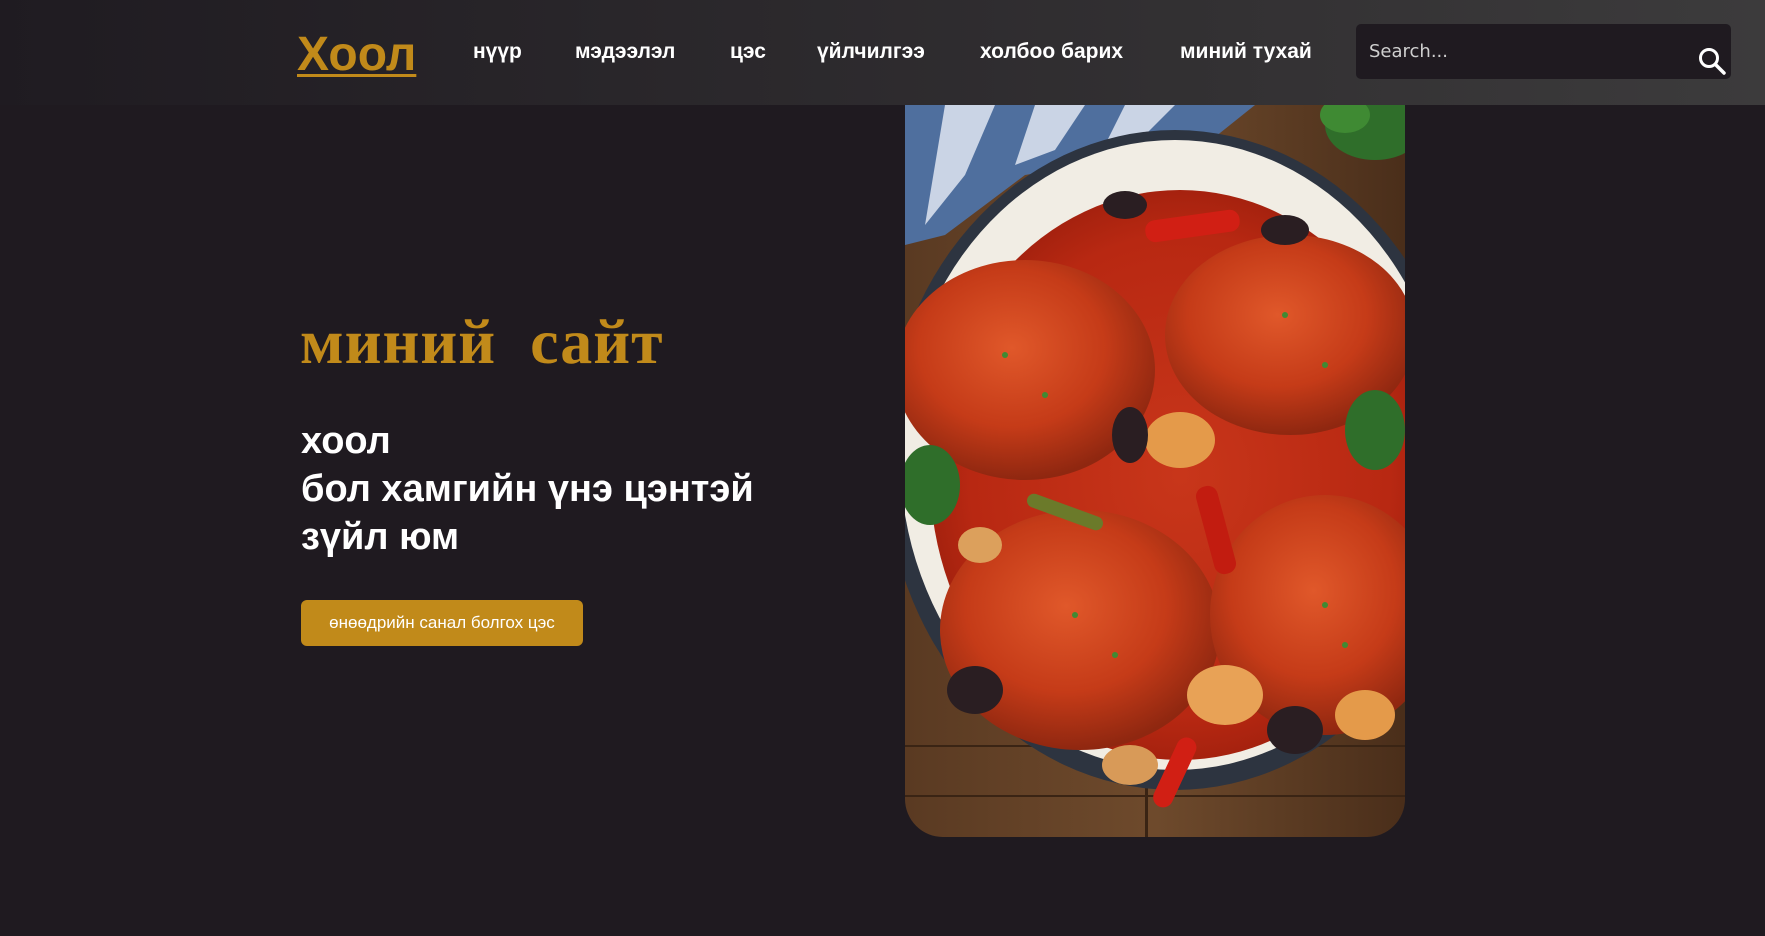 The width and height of the screenshot is (1765, 936). Describe the element at coordinates (625, 52) in the screenshot. I see `nav-item-info: мэдээлэл` at that location.